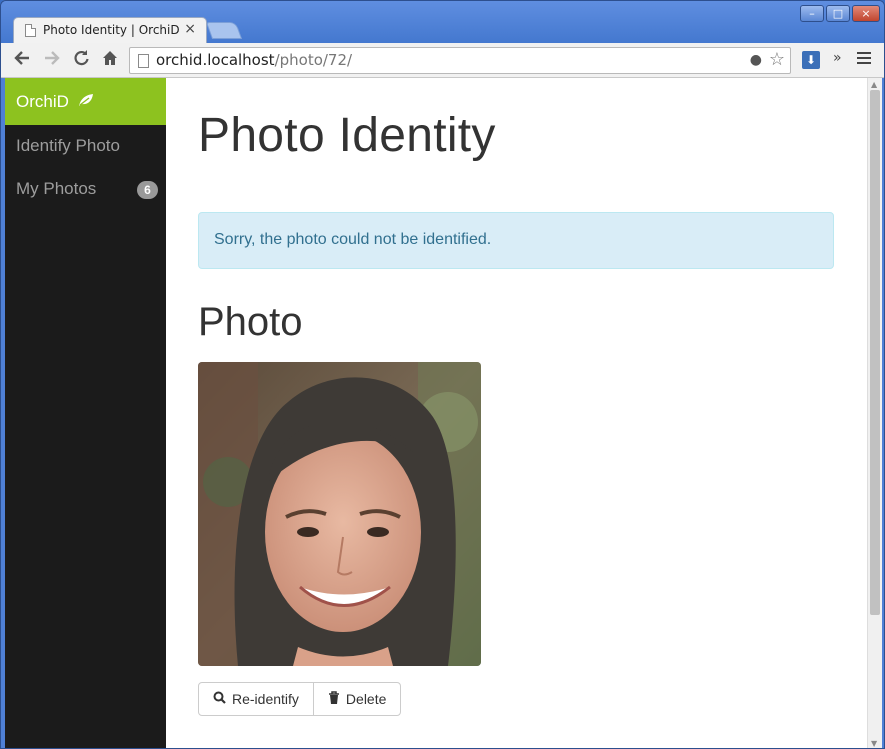 This screenshot has height=749, width=885. I want to click on back-button, so click(22, 60).